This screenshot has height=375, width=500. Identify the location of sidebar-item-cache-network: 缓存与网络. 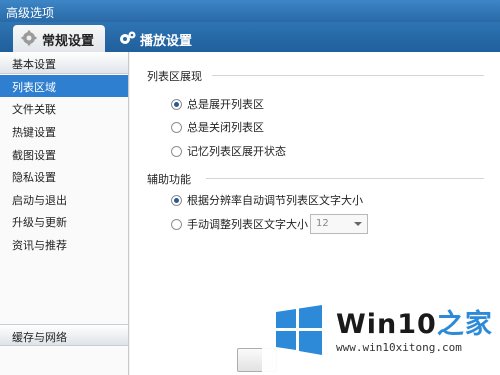
(64, 335).